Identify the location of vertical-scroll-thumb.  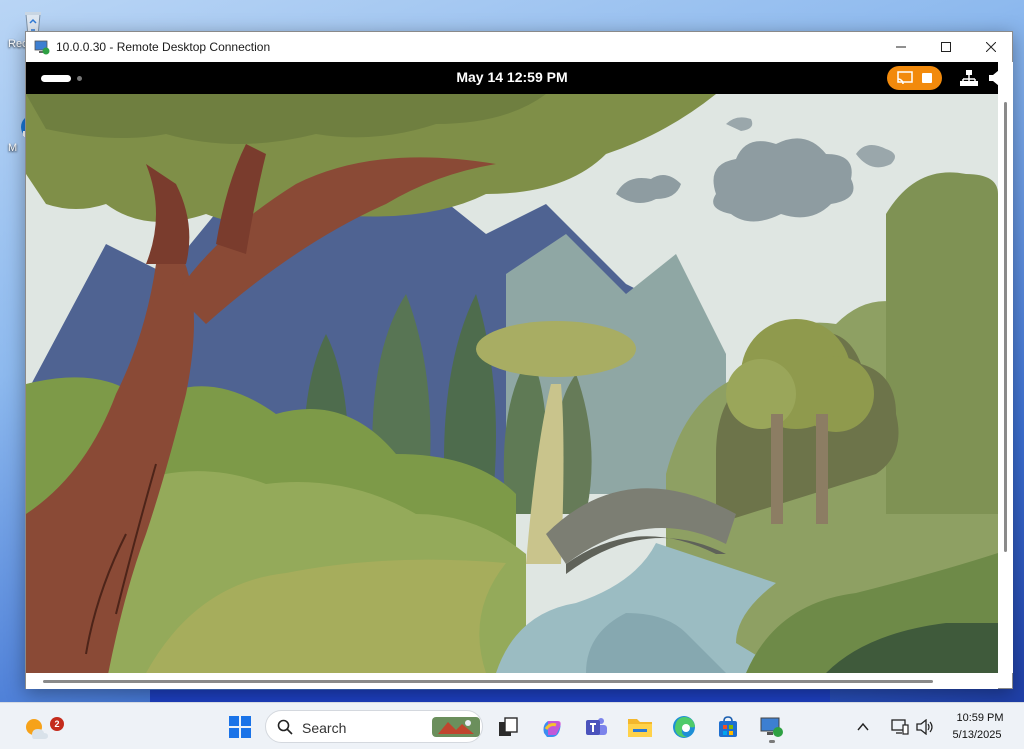
(1005, 327).